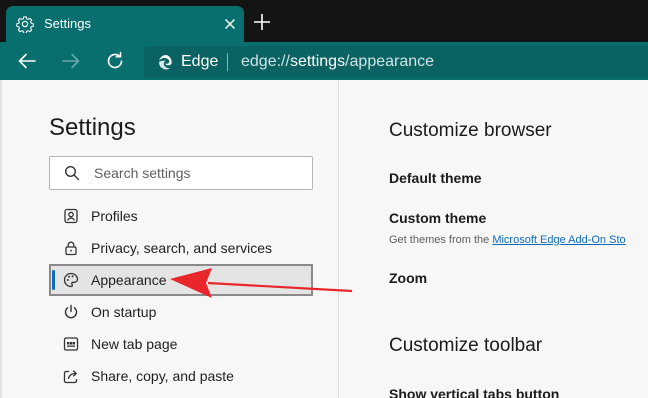  Describe the element at coordinates (25, 24) in the screenshot. I see `gear-icon` at that location.